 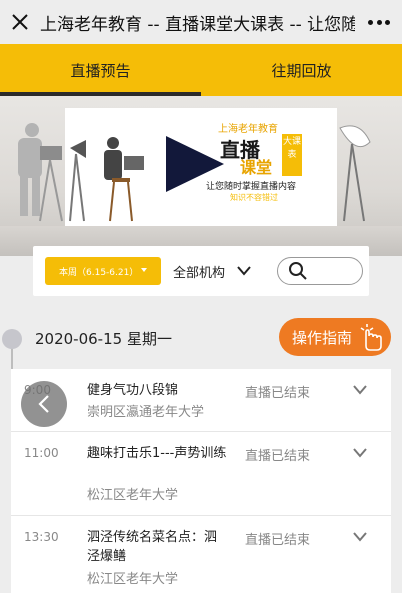 I want to click on list-item: 9:00 健身气功八段锦 崇明区瀛通老年大学 直播已结束, so click(x=201, y=400).